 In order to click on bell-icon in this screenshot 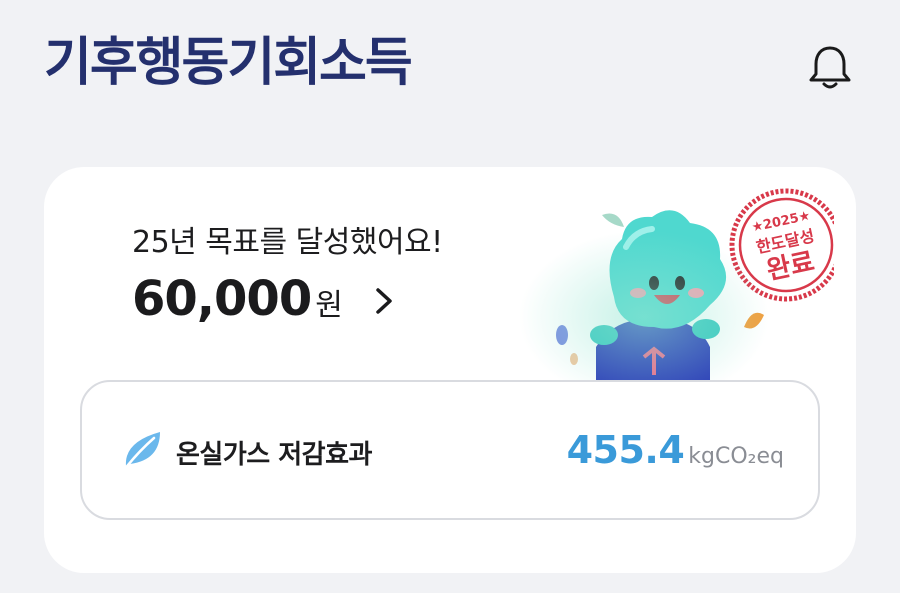, I will do `click(830, 67)`.